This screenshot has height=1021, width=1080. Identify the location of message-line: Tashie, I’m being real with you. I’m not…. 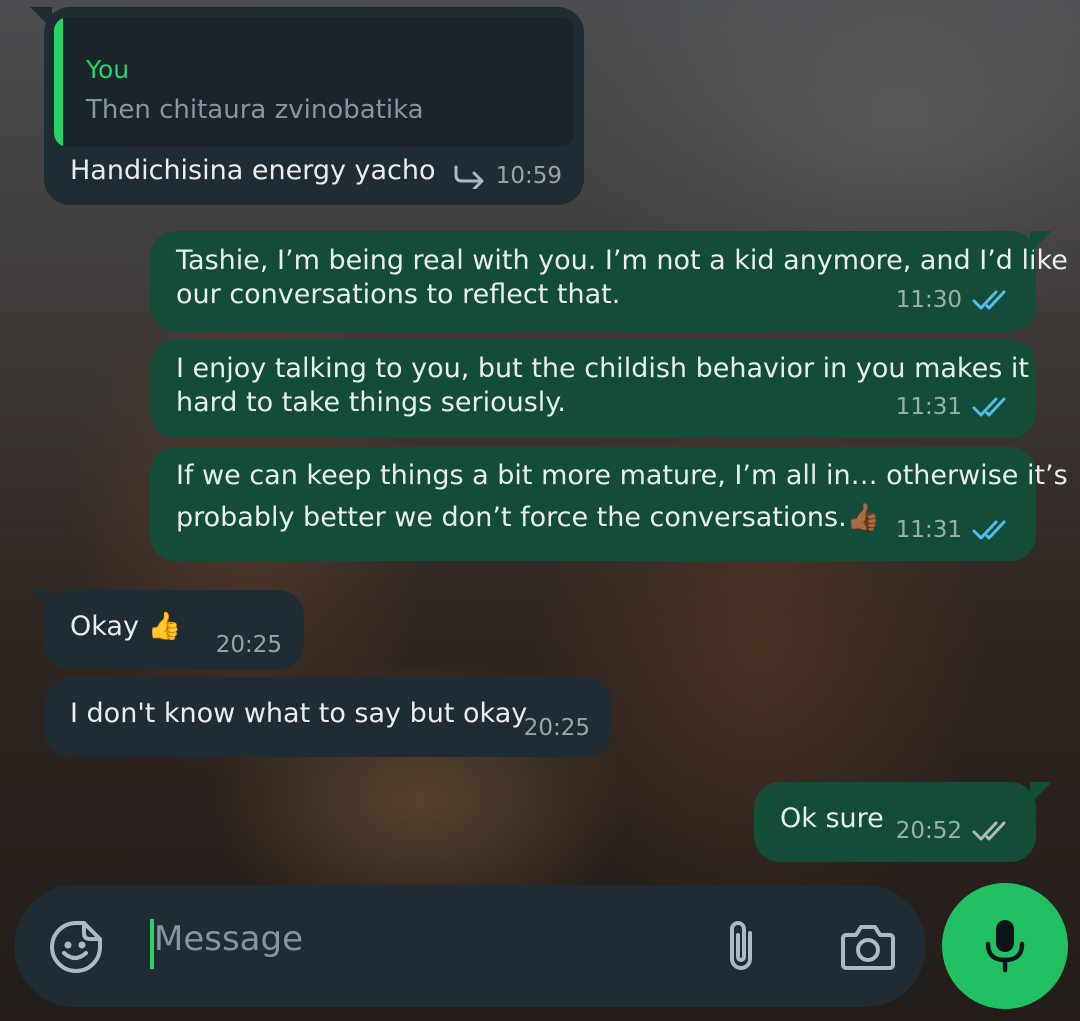
(622, 260).